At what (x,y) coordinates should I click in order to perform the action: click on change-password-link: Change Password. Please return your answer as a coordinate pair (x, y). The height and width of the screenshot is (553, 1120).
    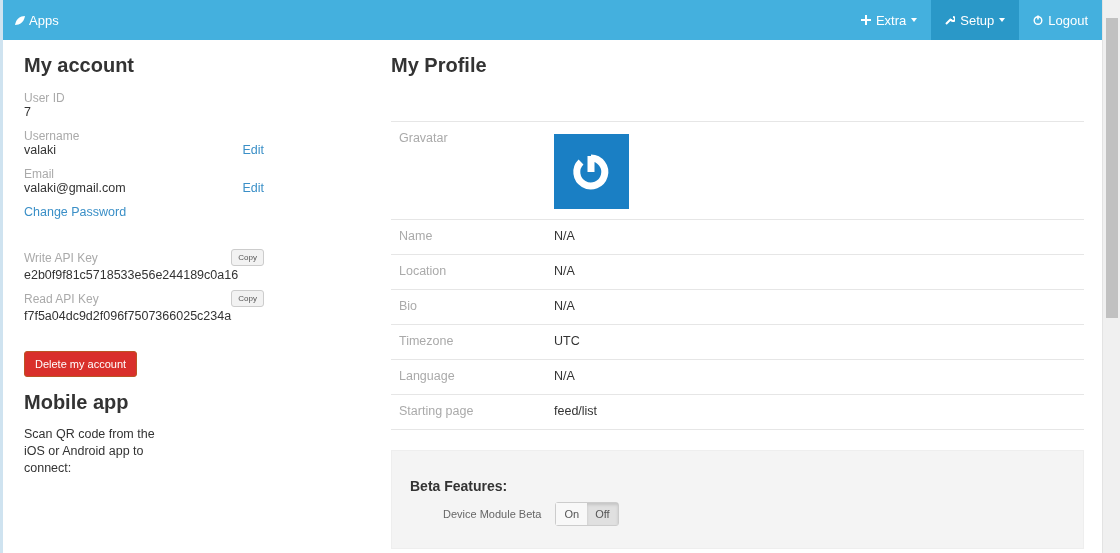
    Looking at the image, I should click on (75, 212).